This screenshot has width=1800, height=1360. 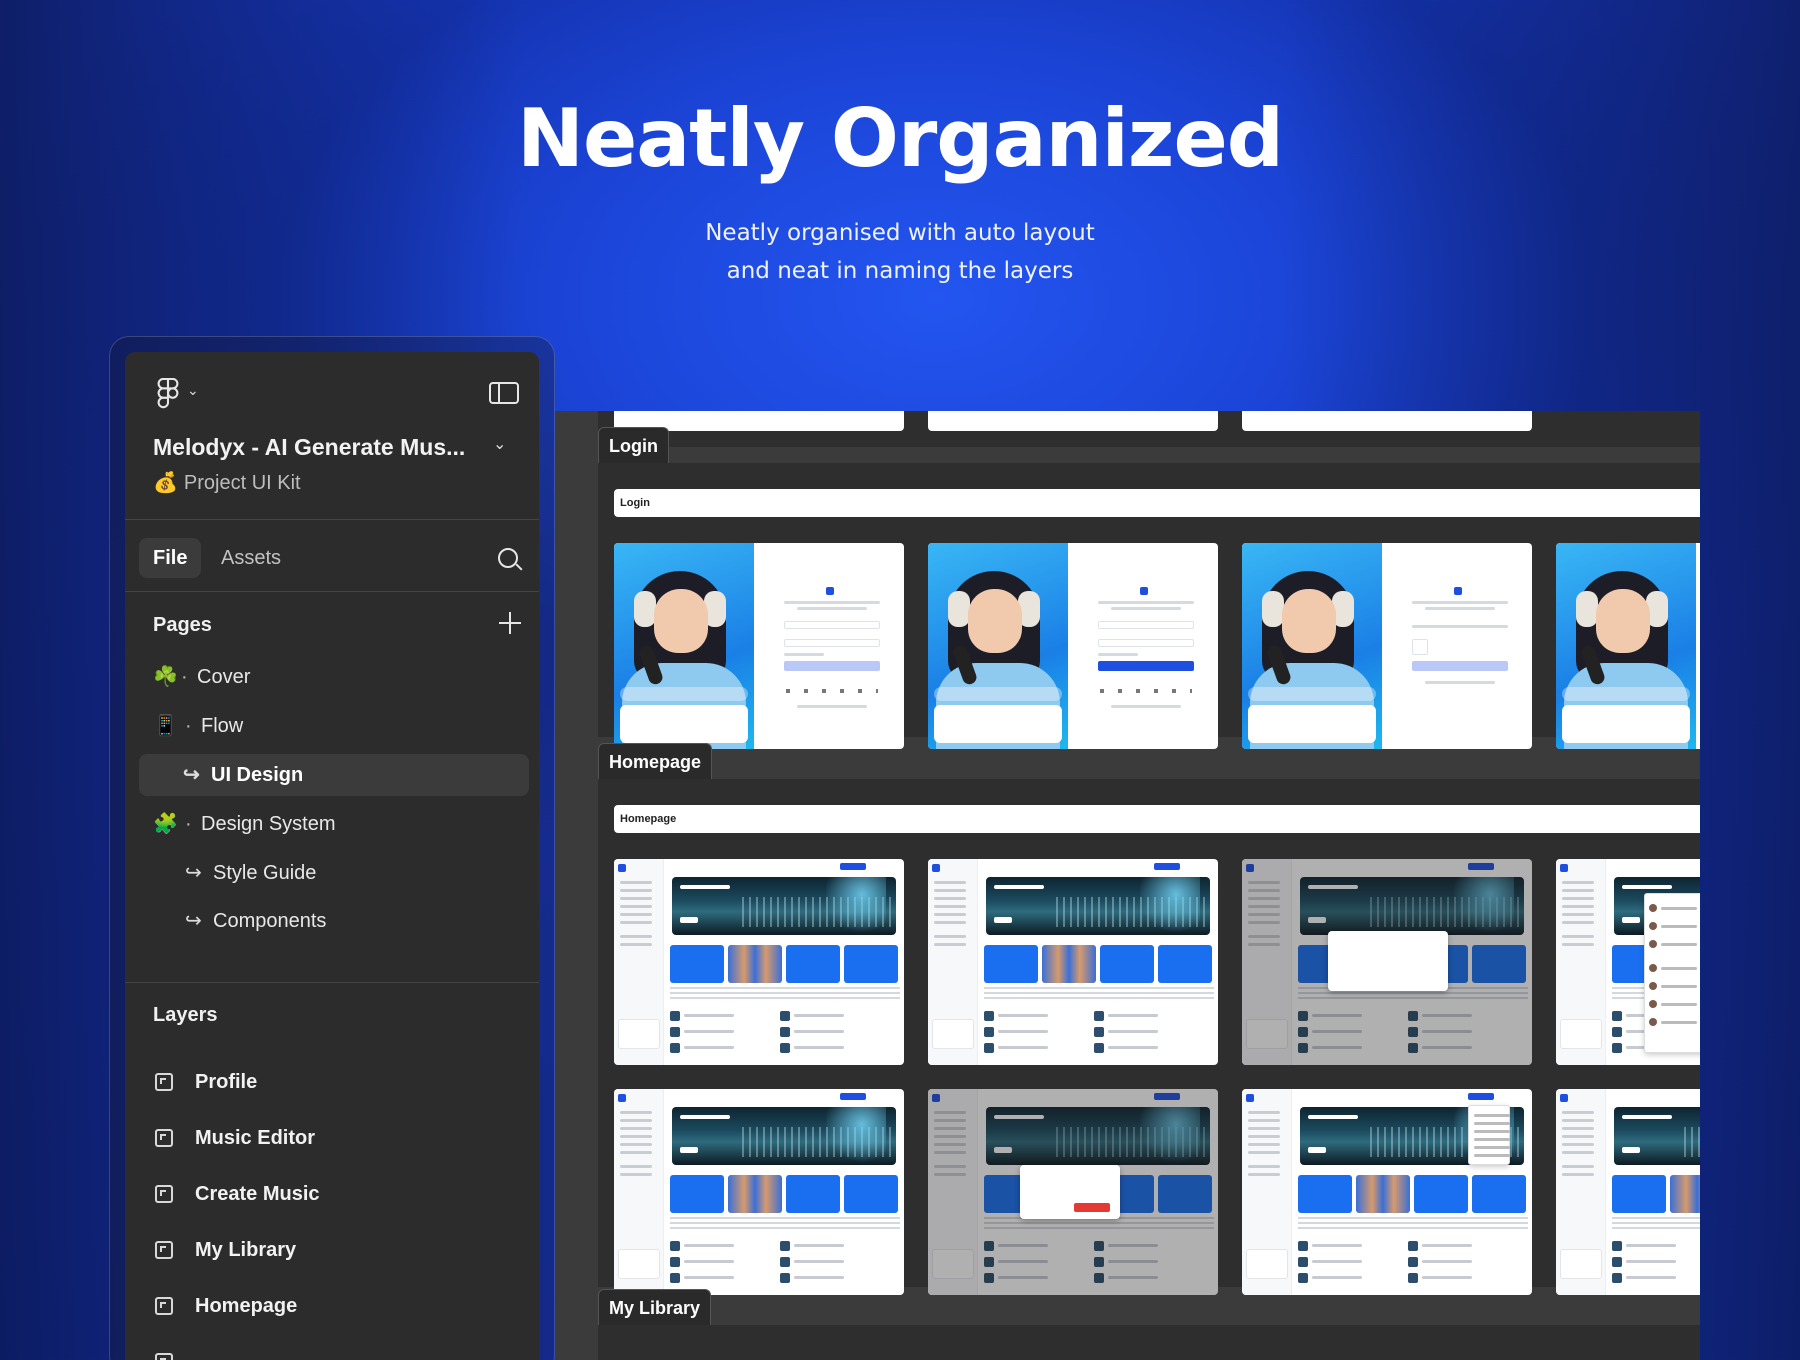 What do you see at coordinates (1092, 1207) in the screenshot?
I see `leave-button` at bounding box center [1092, 1207].